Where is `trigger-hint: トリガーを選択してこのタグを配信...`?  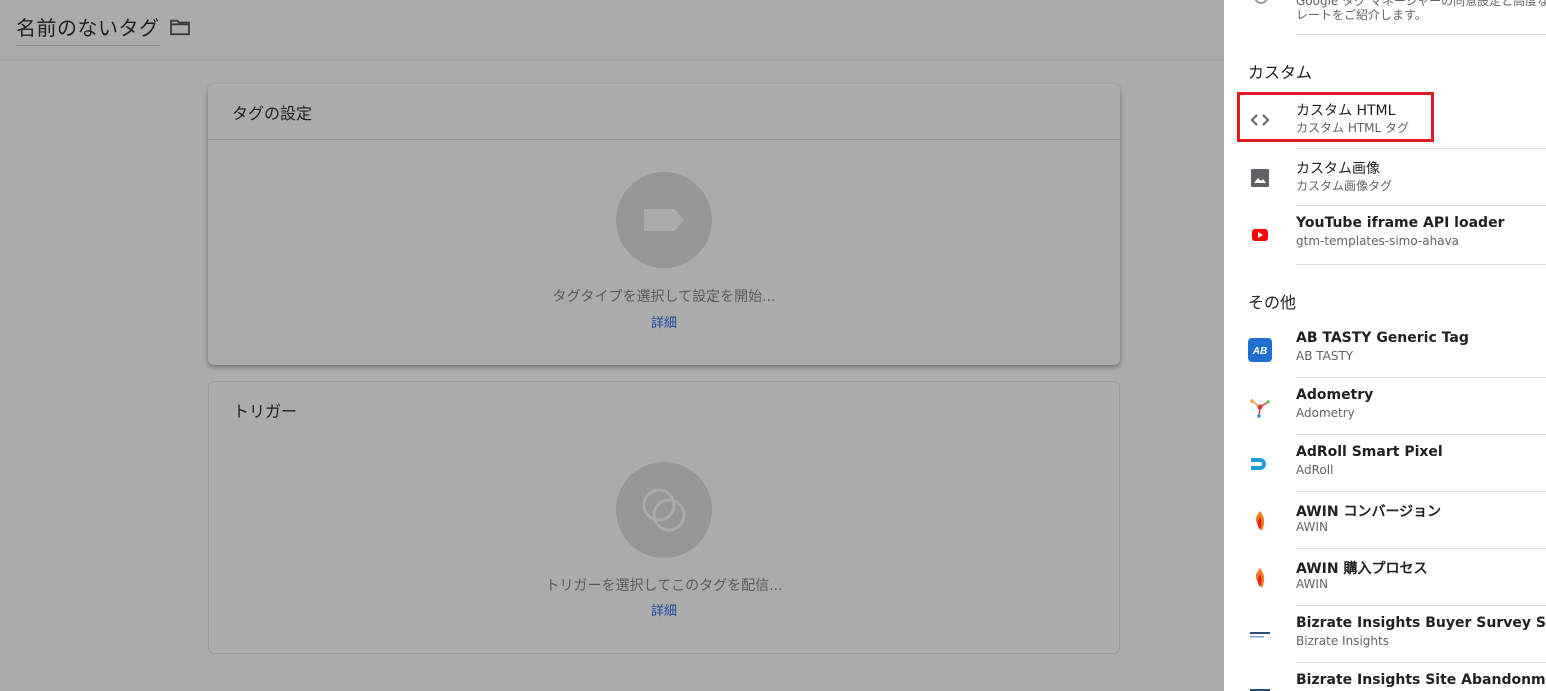 trigger-hint: トリガーを選択してこのタグを配信... is located at coordinates (664, 586).